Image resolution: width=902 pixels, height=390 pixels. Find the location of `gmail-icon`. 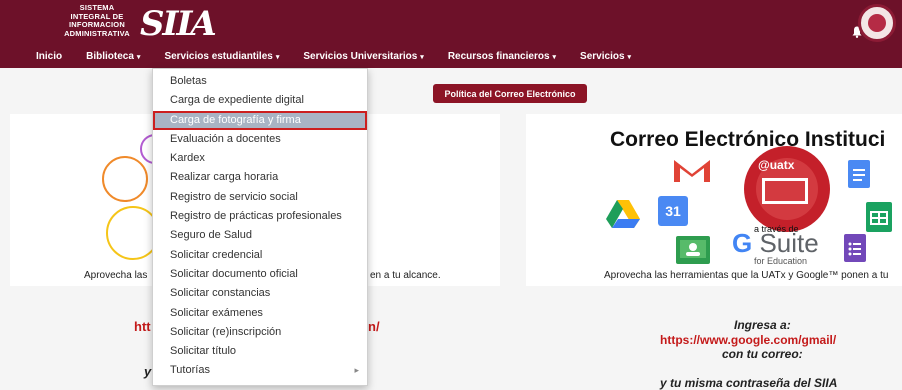

gmail-icon is located at coordinates (692, 171).